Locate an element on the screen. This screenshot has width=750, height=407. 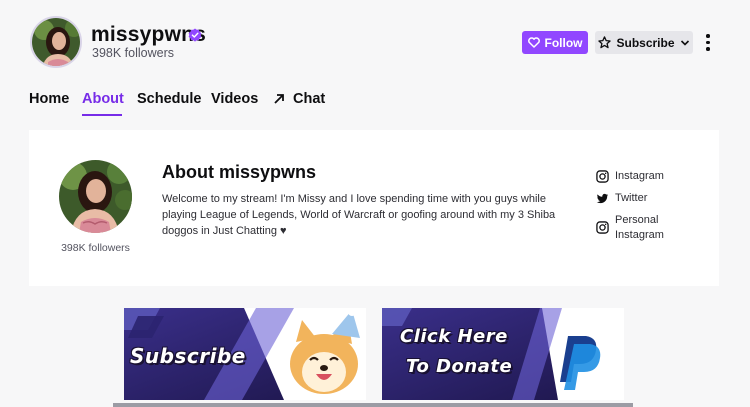
tab-chat-label: Chat is located at coordinates (309, 99).